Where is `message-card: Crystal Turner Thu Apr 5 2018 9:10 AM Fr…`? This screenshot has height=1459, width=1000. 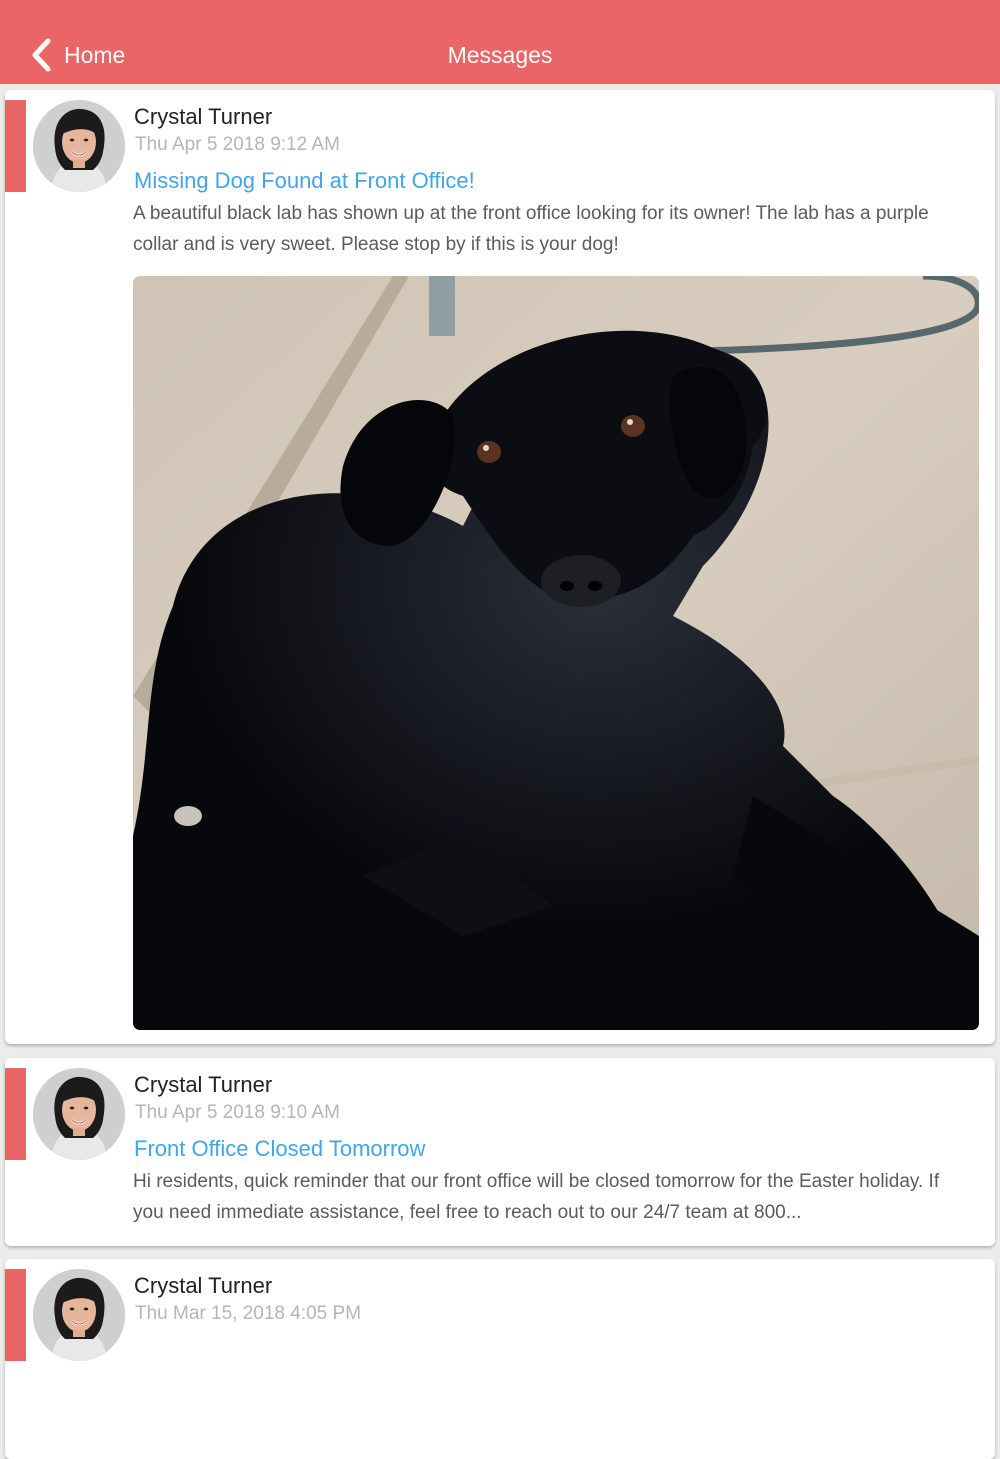 message-card: Crystal Turner Thu Apr 5 2018 9:10 AM Fr… is located at coordinates (500, 1152).